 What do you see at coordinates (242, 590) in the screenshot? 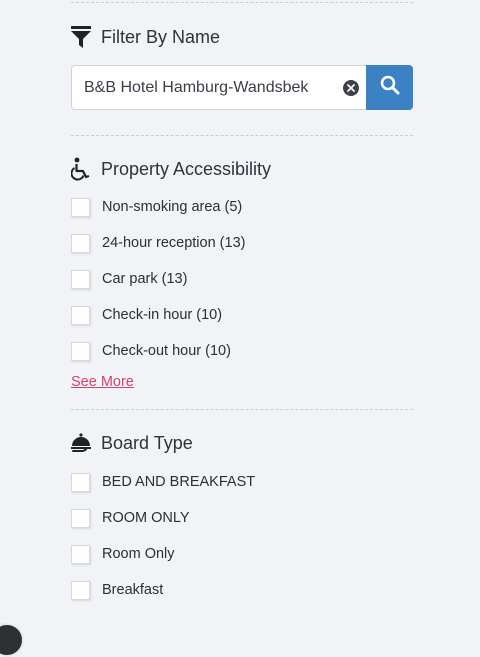
I see `board-option-breakfast: Breakfast` at bounding box center [242, 590].